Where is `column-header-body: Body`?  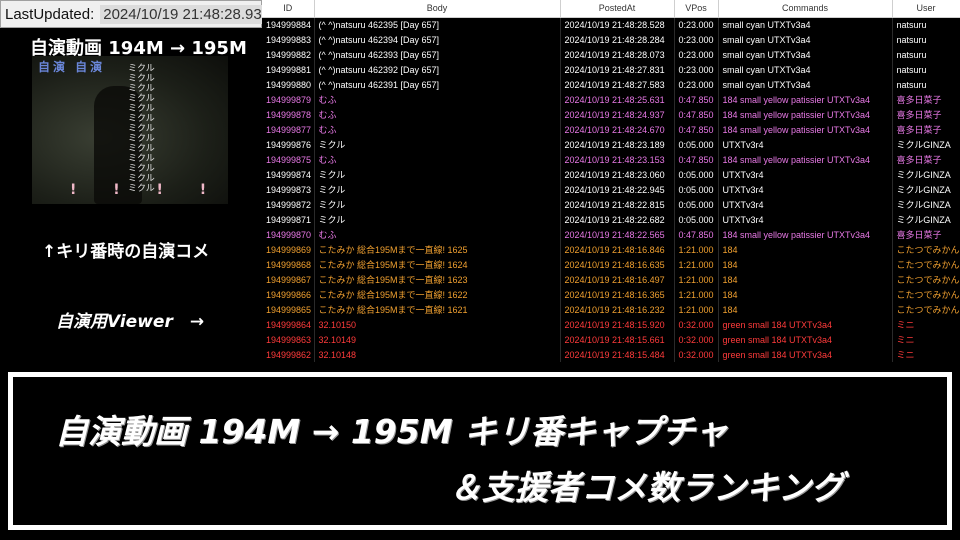 column-header-body: Body is located at coordinates (437, 9).